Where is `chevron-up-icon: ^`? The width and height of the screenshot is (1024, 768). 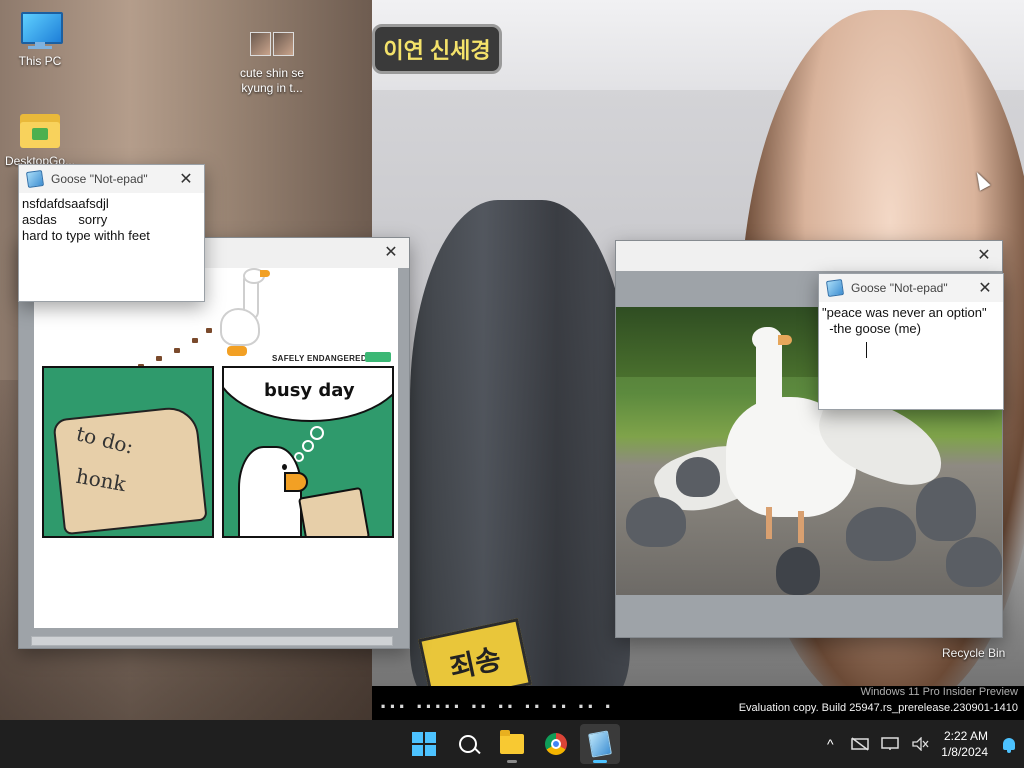 chevron-up-icon: ^ is located at coordinates (830, 744).